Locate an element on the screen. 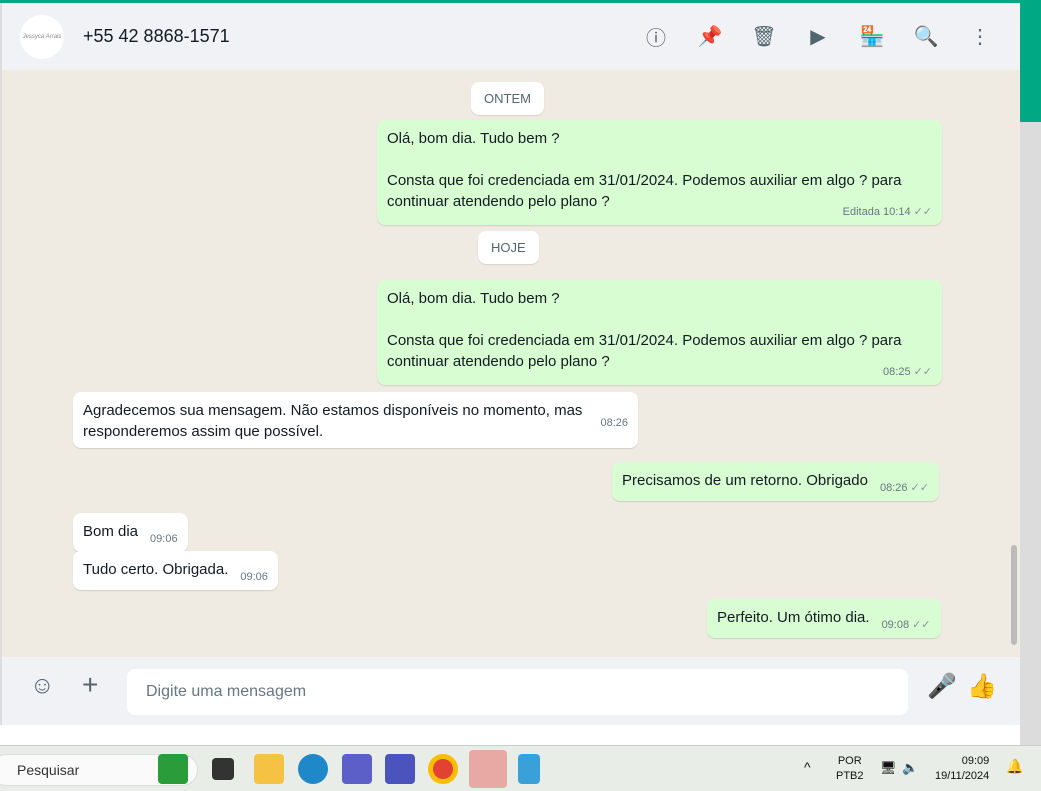 The width and height of the screenshot is (1041, 791). chevron-up-icon: ^ is located at coordinates (807, 767).